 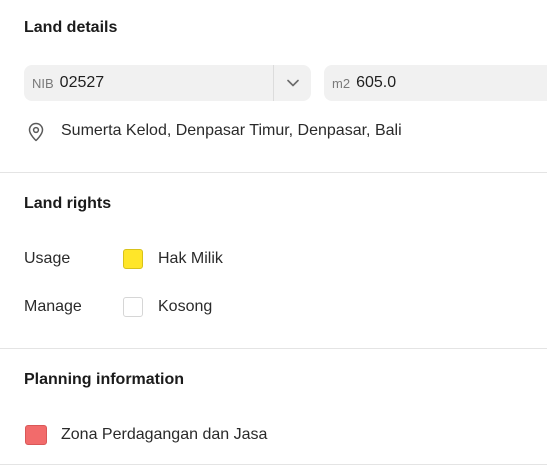 I want to click on usage-color-swatch, so click(x=133, y=259).